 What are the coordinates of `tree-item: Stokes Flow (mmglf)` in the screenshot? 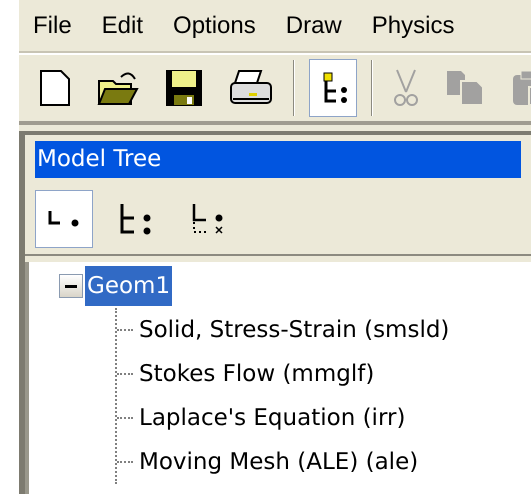 It's located at (256, 374).